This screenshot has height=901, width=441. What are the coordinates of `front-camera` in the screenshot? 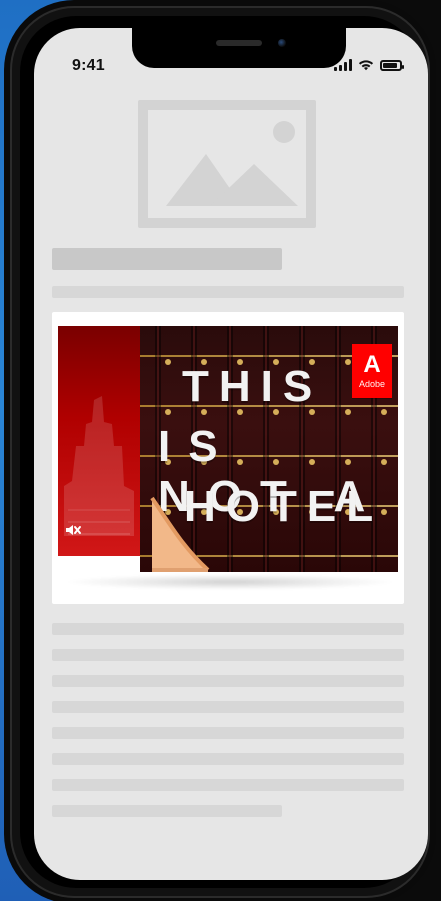 It's located at (282, 43).